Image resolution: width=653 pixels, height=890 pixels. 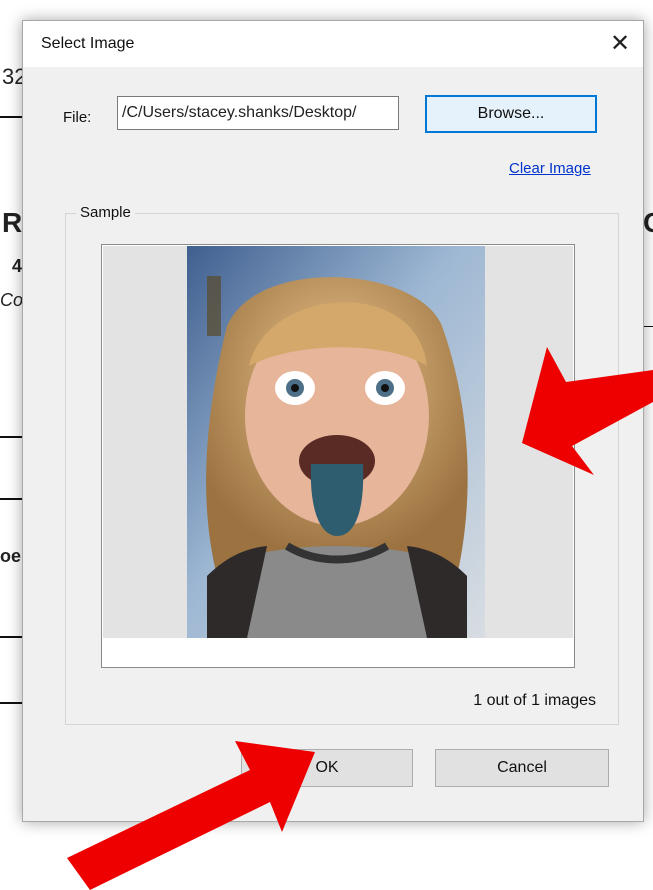 I want to click on file-label: File:, so click(x=77, y=117).